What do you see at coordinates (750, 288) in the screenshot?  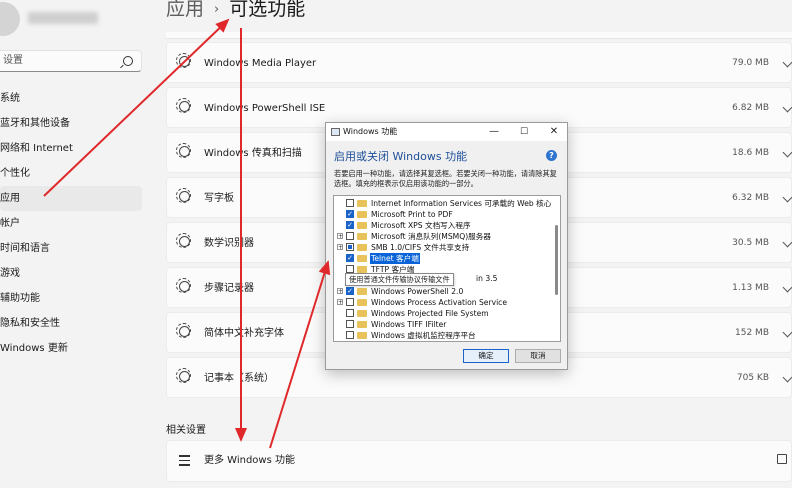 I see `feature-size: 1.13 MB` at bounding box center [750, 288].